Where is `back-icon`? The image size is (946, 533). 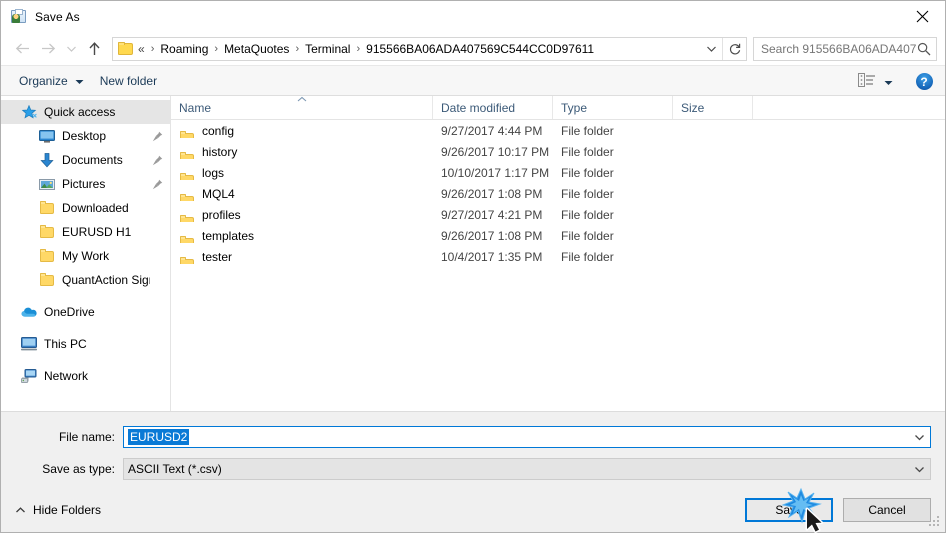
back-icon is located at coordinates (22, 49).